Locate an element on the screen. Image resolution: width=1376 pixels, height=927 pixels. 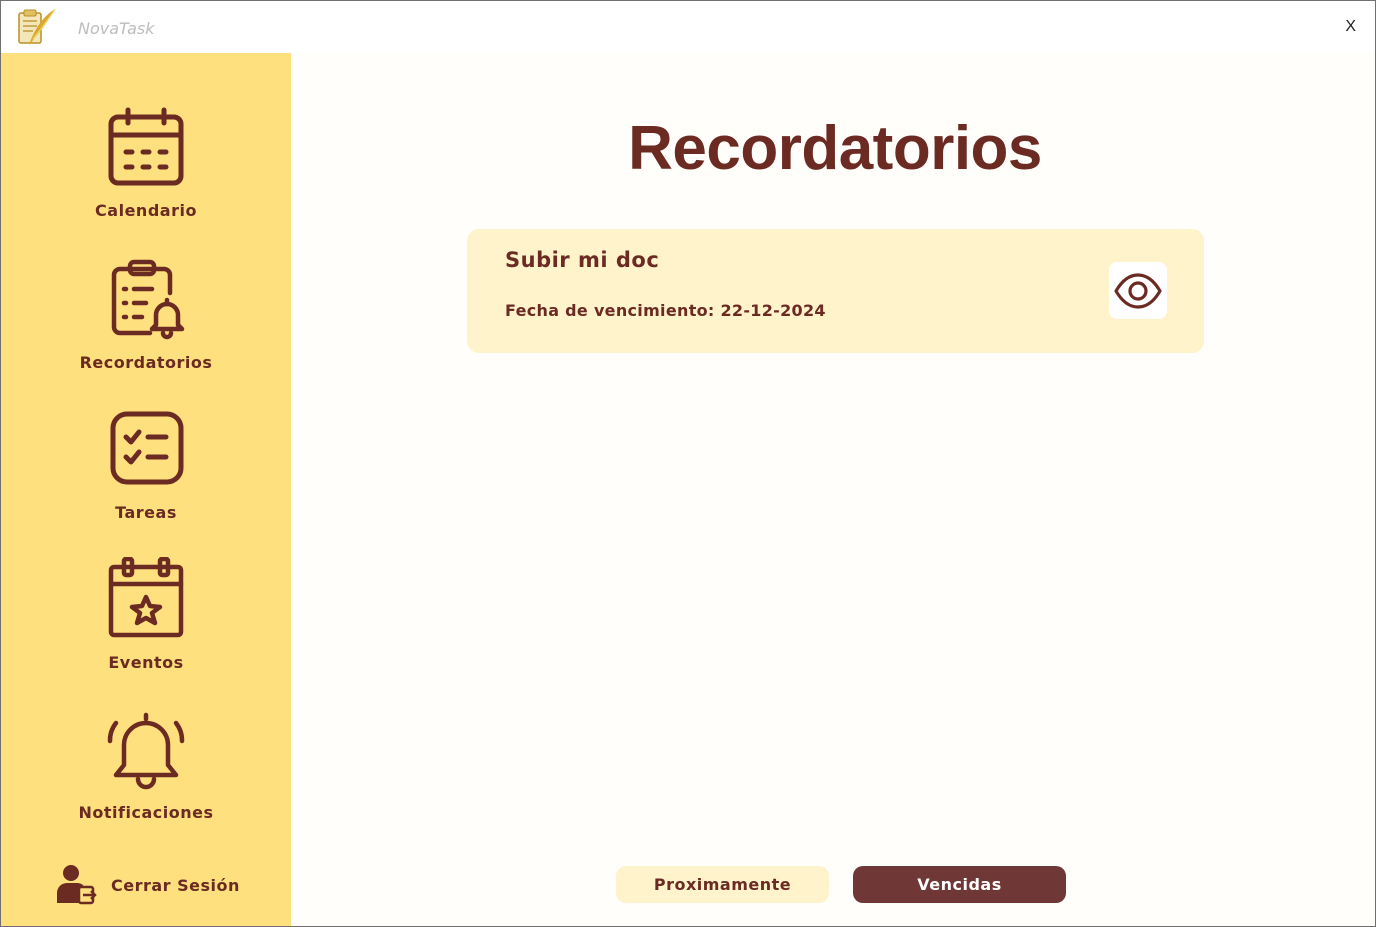
tab-vencidas: Vencidas is located at coordinates (959, 884).